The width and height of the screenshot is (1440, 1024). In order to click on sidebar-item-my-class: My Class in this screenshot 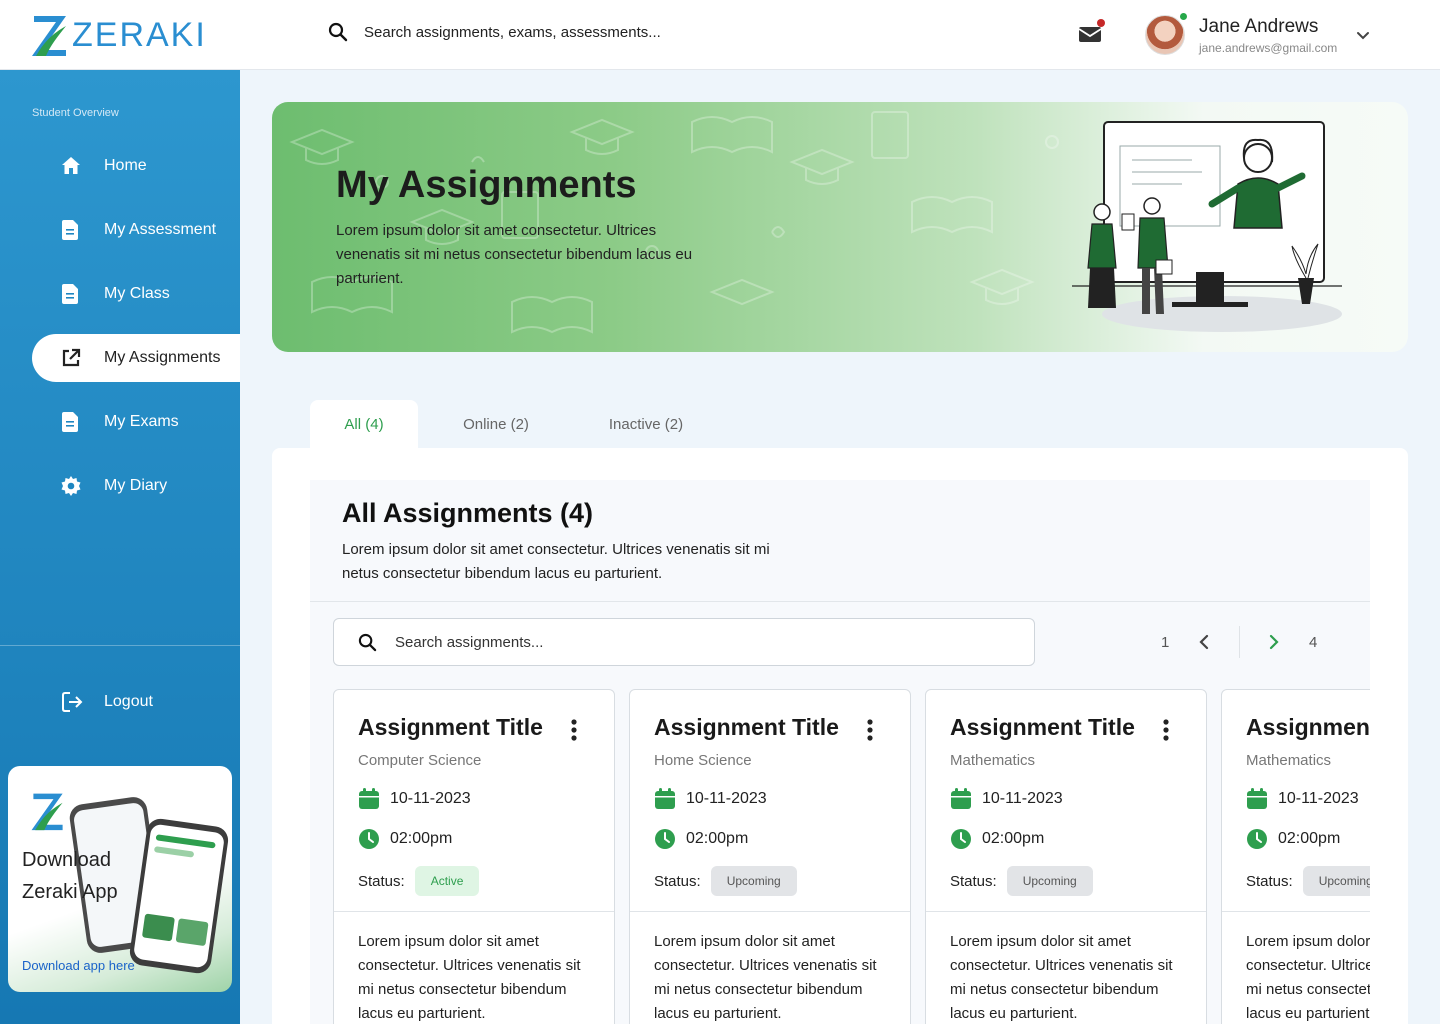, I will do `click(136, 294)`.